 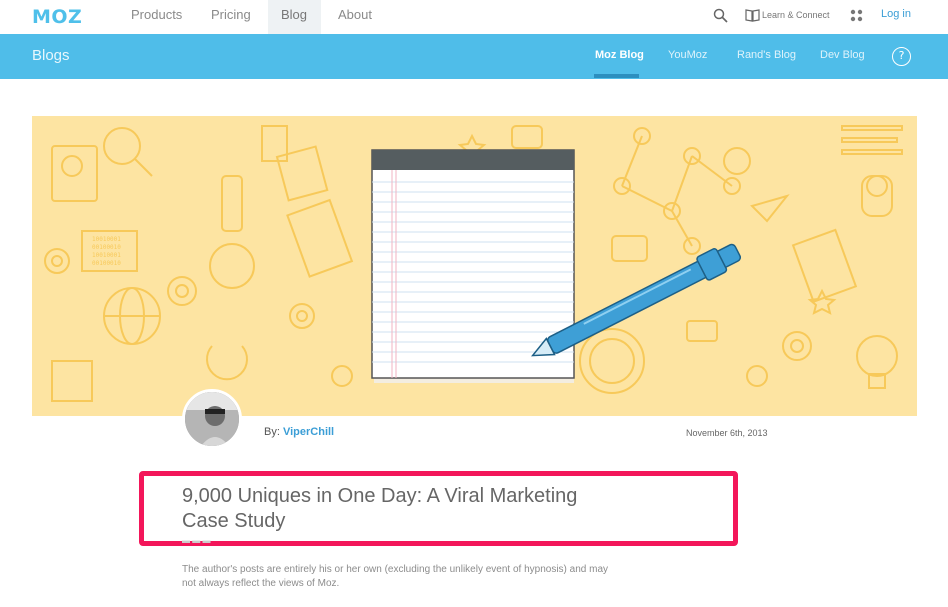 I want to click on subnav-youmoz: YouMoz, so click(x=687, y=55).